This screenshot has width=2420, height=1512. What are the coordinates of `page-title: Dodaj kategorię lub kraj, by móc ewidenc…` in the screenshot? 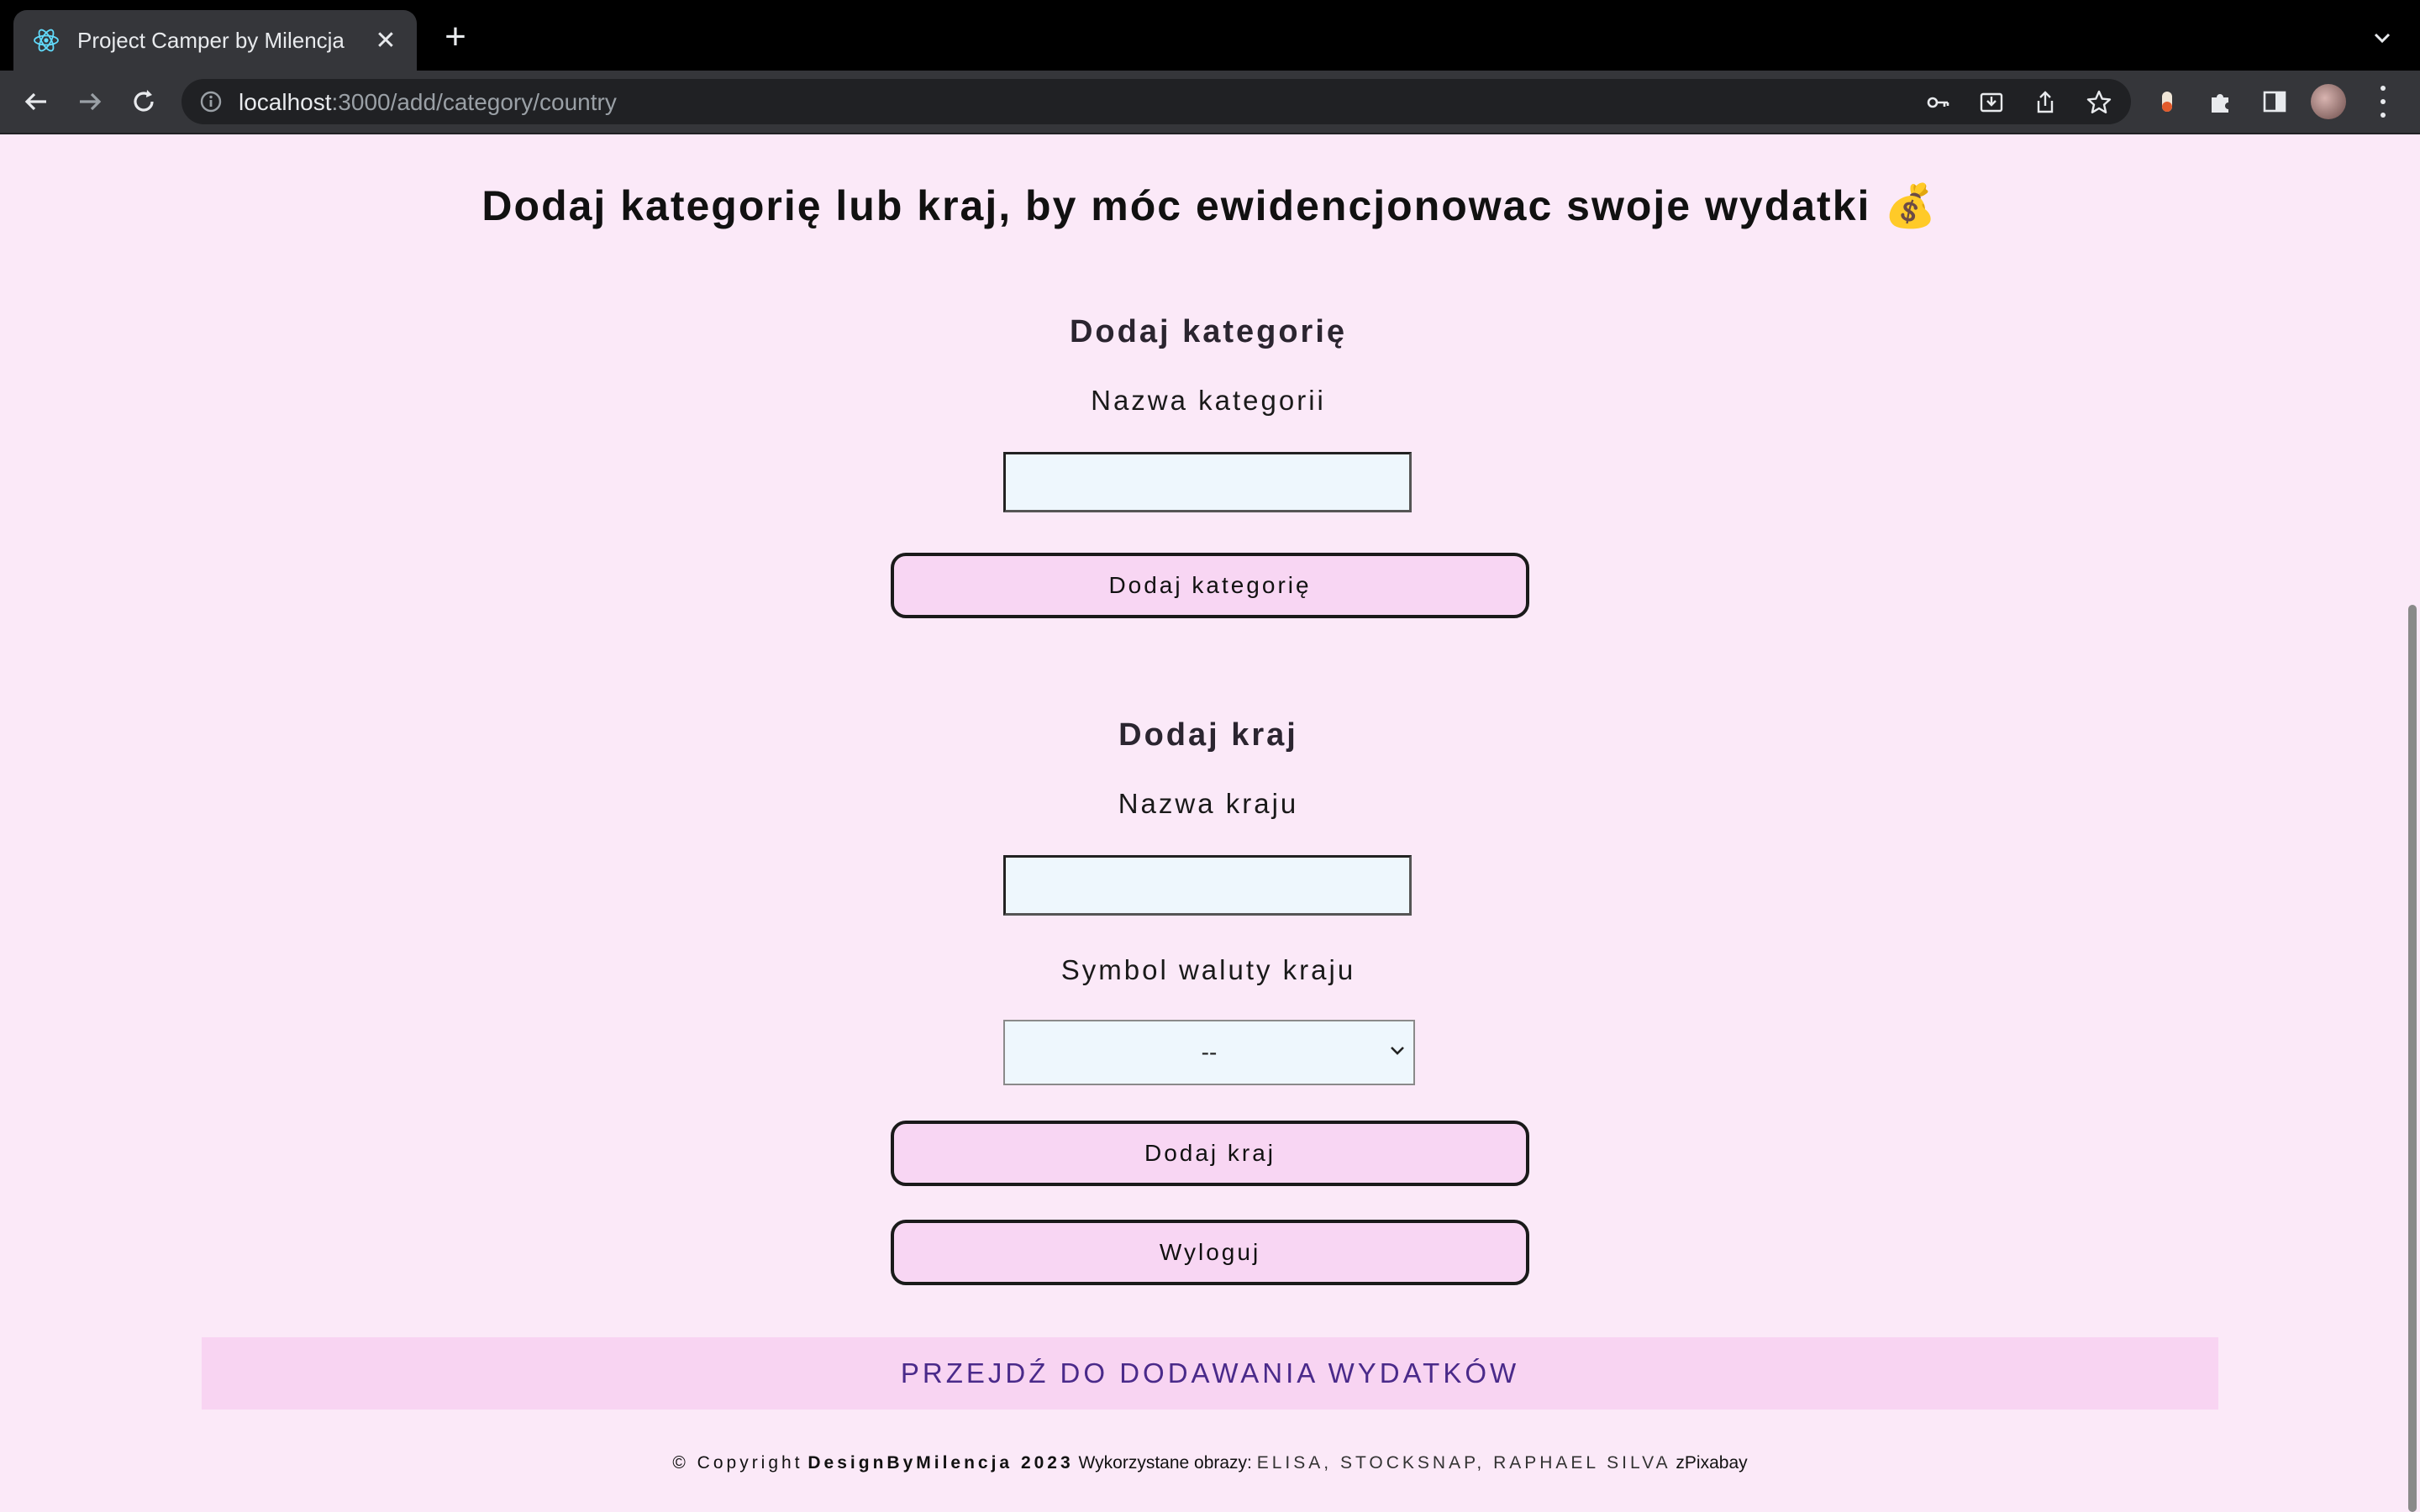 It's located at (1210, 205).